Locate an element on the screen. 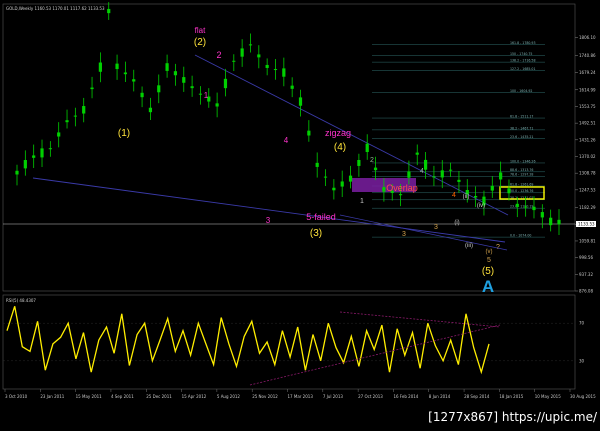 The width and height of the screenshot is (600, 431). wave-label: (2) is located at coordinates (200, 42).